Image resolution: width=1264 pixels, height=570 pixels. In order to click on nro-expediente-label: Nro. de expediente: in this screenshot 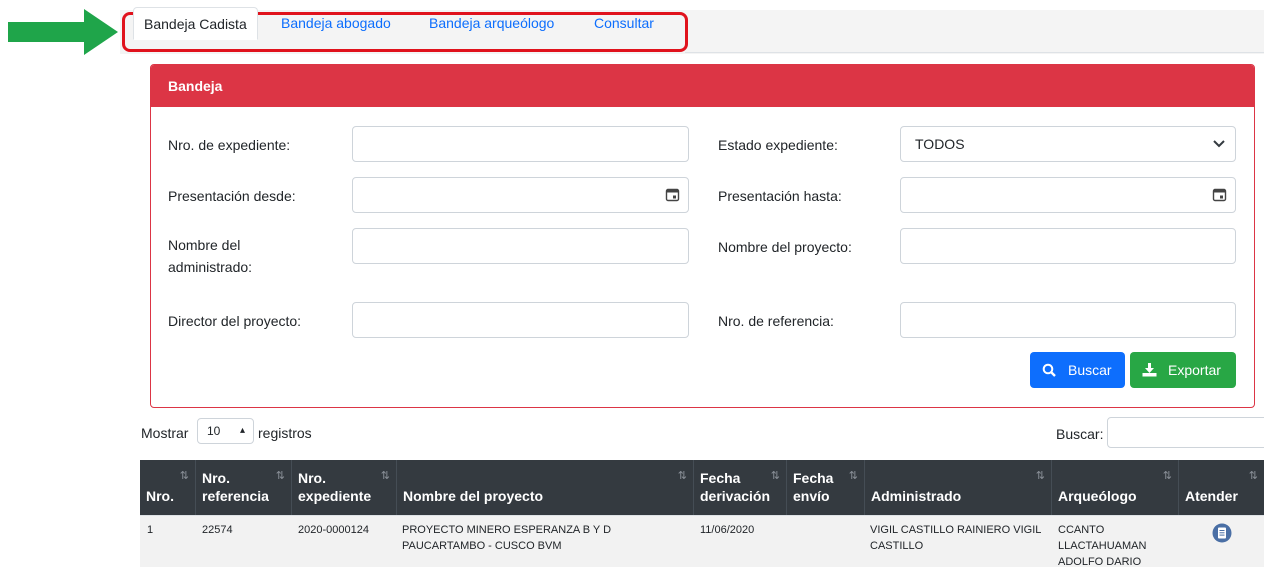, I will do `click(229, 145)`.